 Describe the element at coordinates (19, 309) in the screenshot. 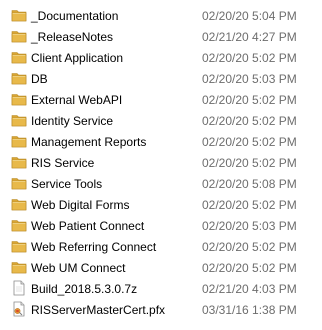

I see `certificate-file-icon` at that location.